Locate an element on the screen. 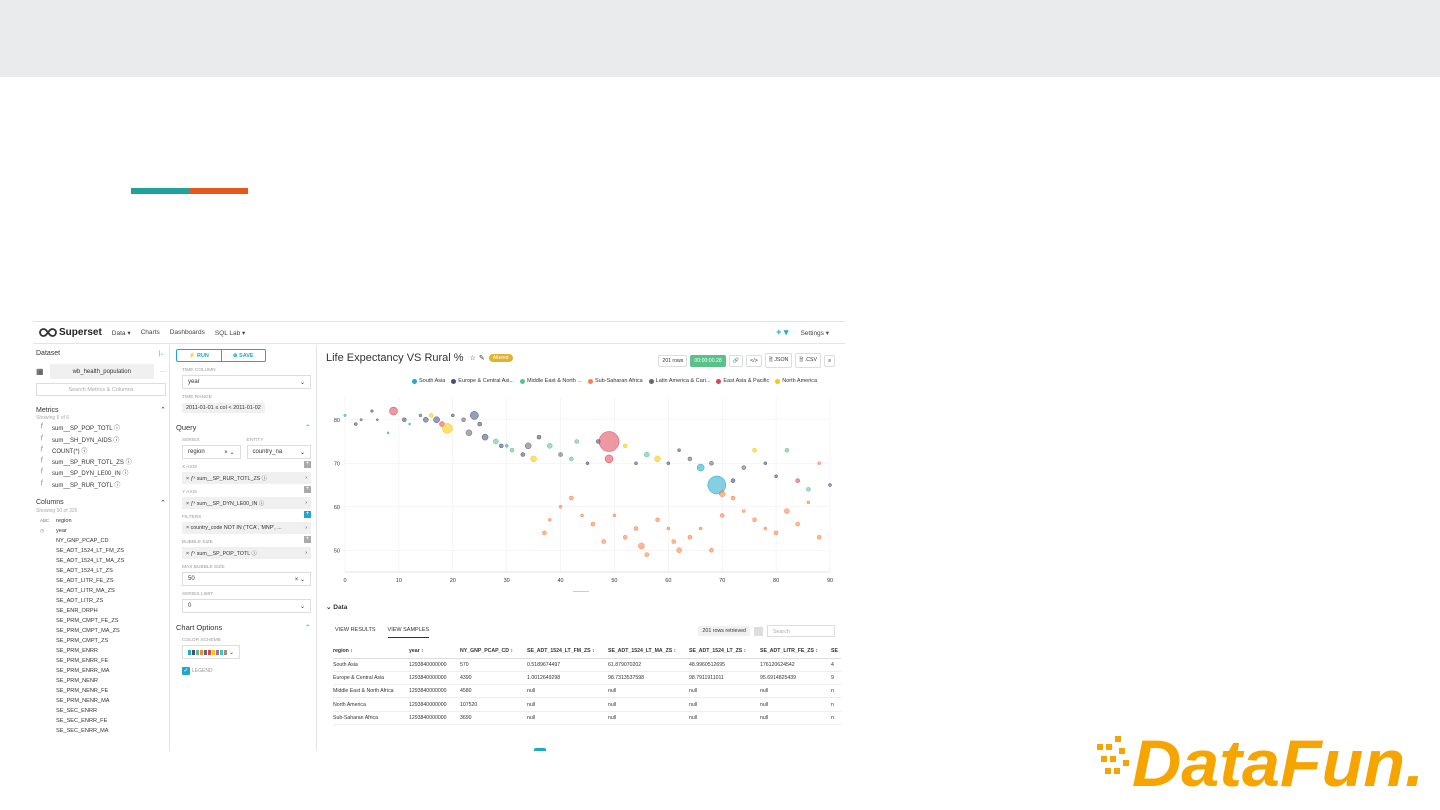  json-button: 🗎 JSON is located at coordinates (778, 360).